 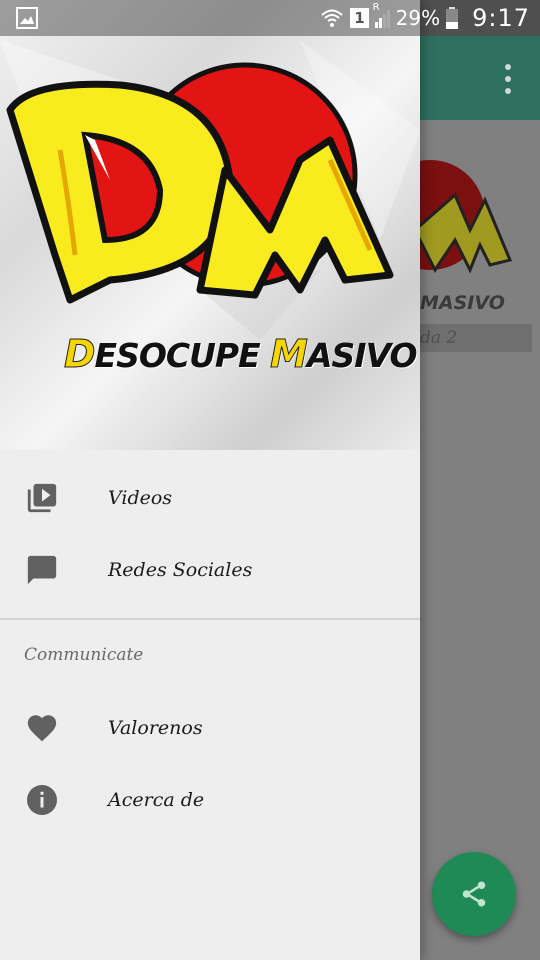 What do you see at coordinates (452, 18) in the screenshot?
I see `battery-icon` at bounding box center [452, 18].